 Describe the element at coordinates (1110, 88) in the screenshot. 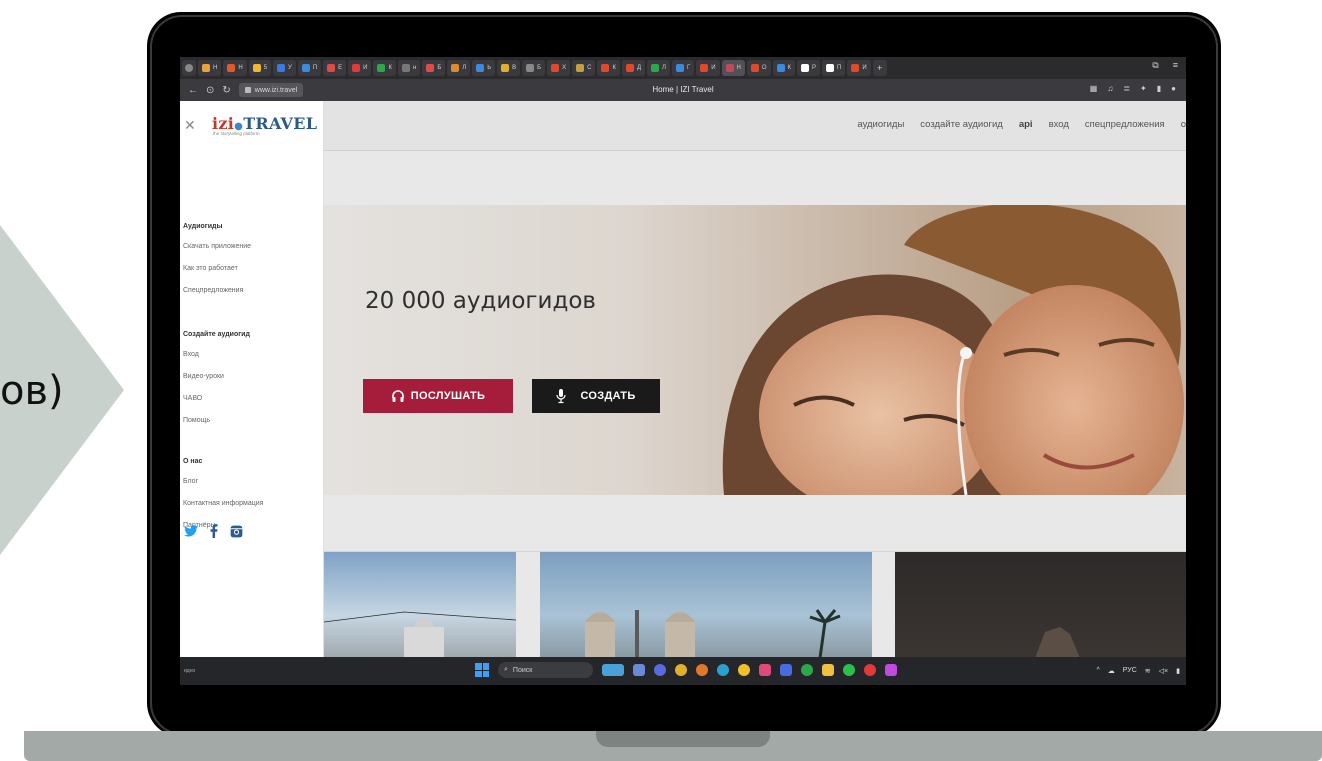

I see `headphones-icon: ♫` at that location.